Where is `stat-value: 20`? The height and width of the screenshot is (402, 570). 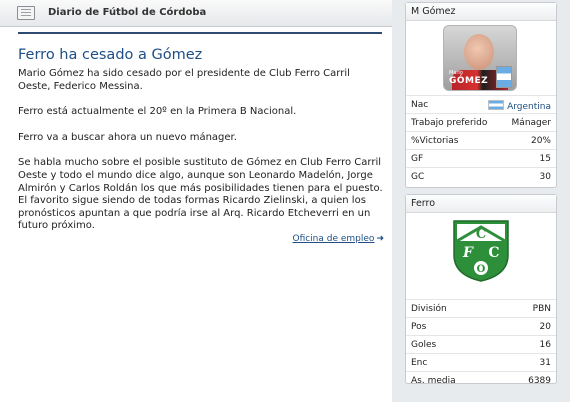
stat-value: 20 is located at coordinates (545, 327).